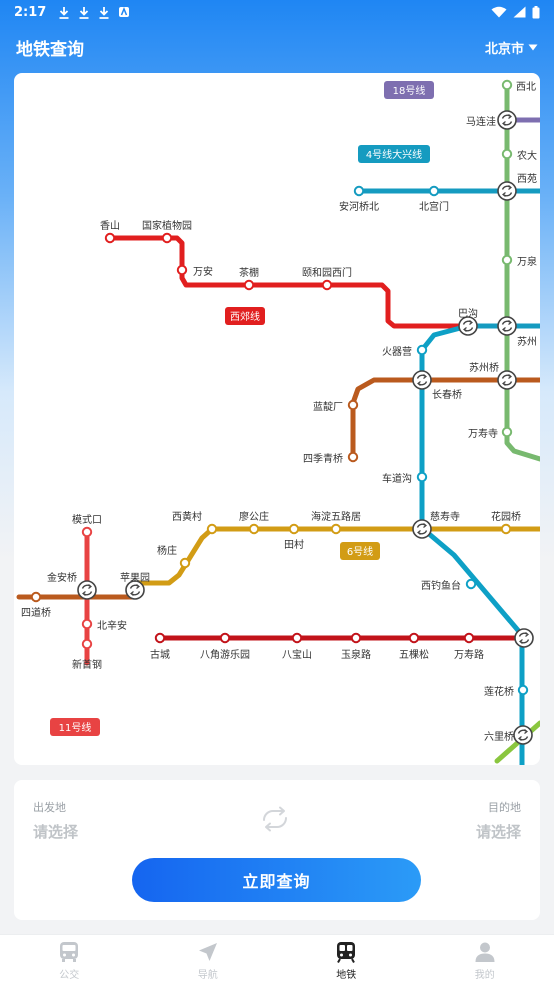 The width and height of the screenshot is (554, 986). Describe the element at coordinates (55, 831) in the screenshot. I see `origin-select: 请选择` at that location.